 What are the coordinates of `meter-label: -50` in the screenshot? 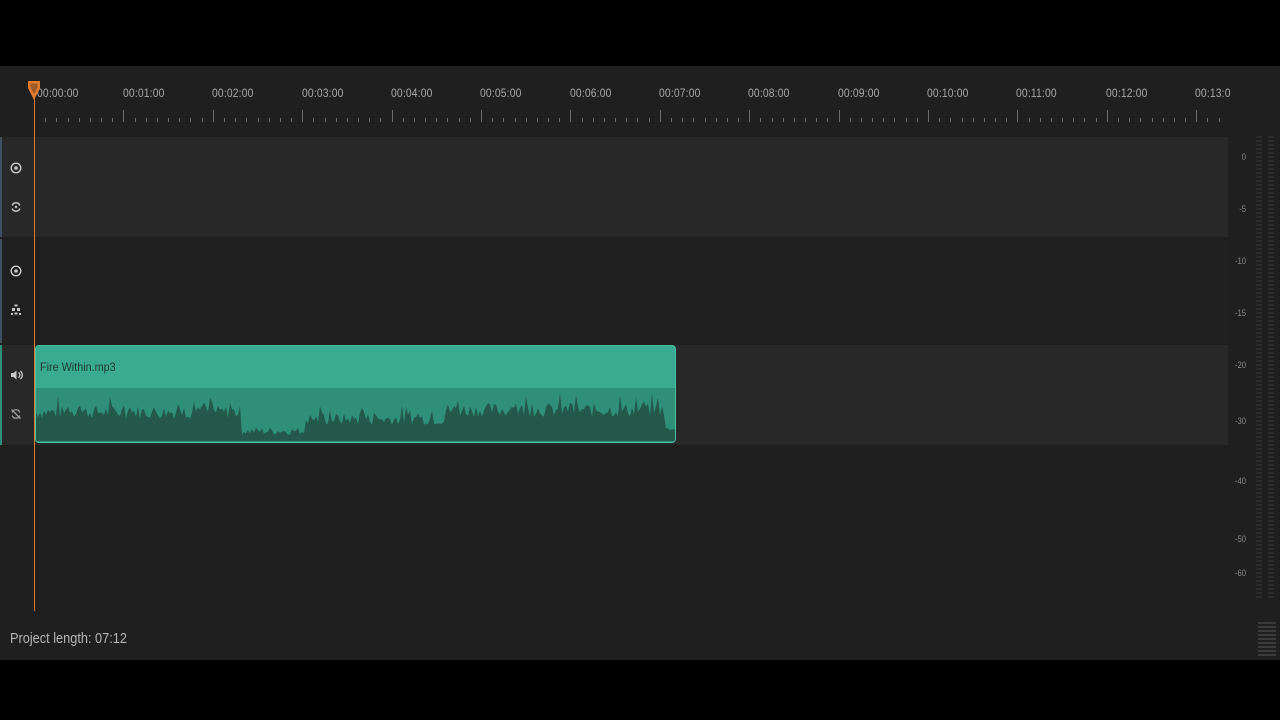 It's located at (1240, 539).